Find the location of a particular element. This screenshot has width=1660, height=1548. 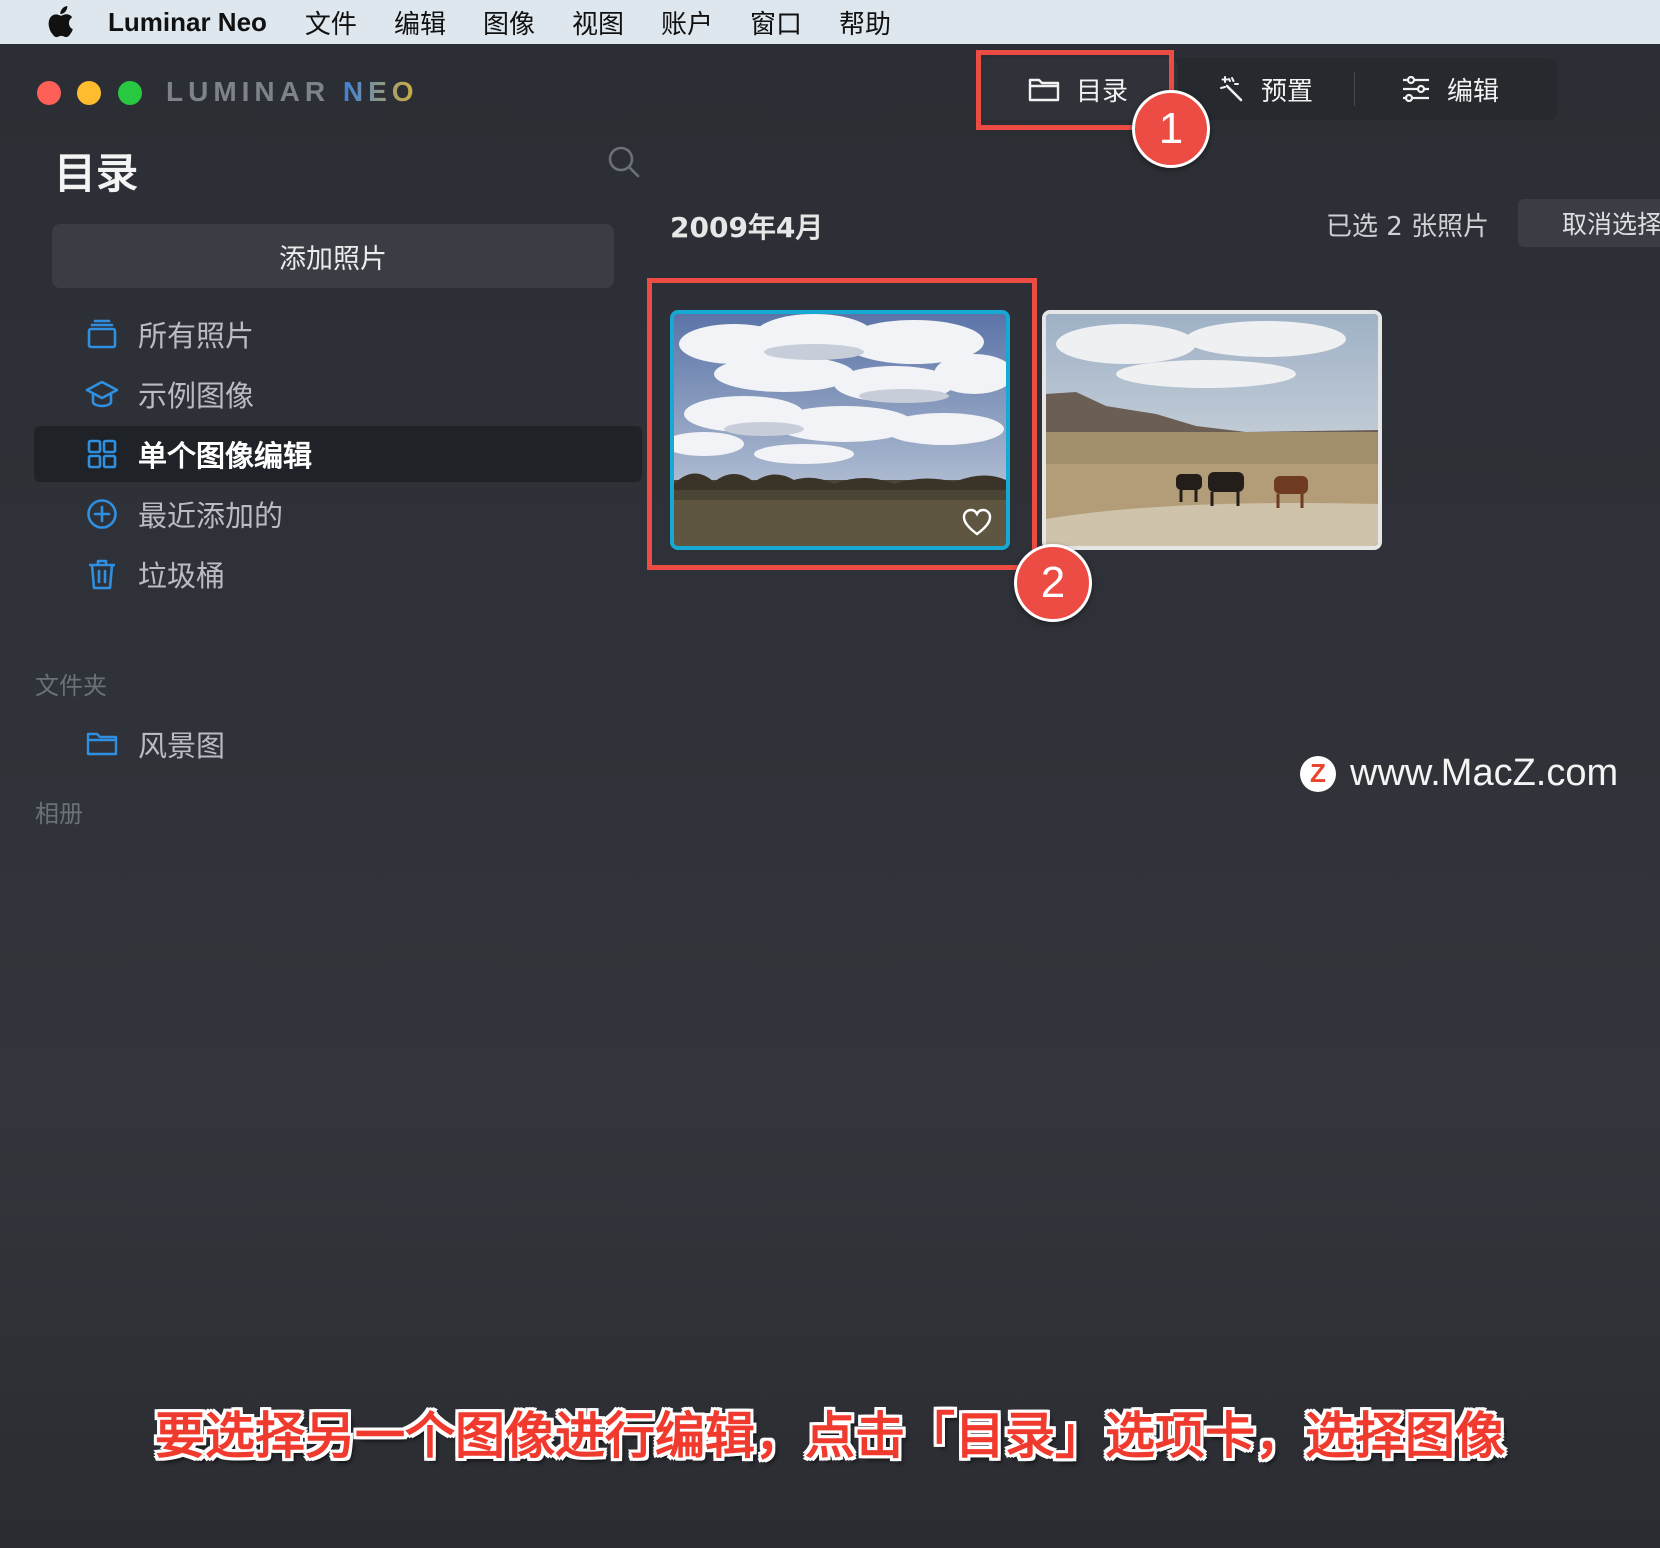

logo-luminar-text: LUMINAR is located at coordinates (248, 91).